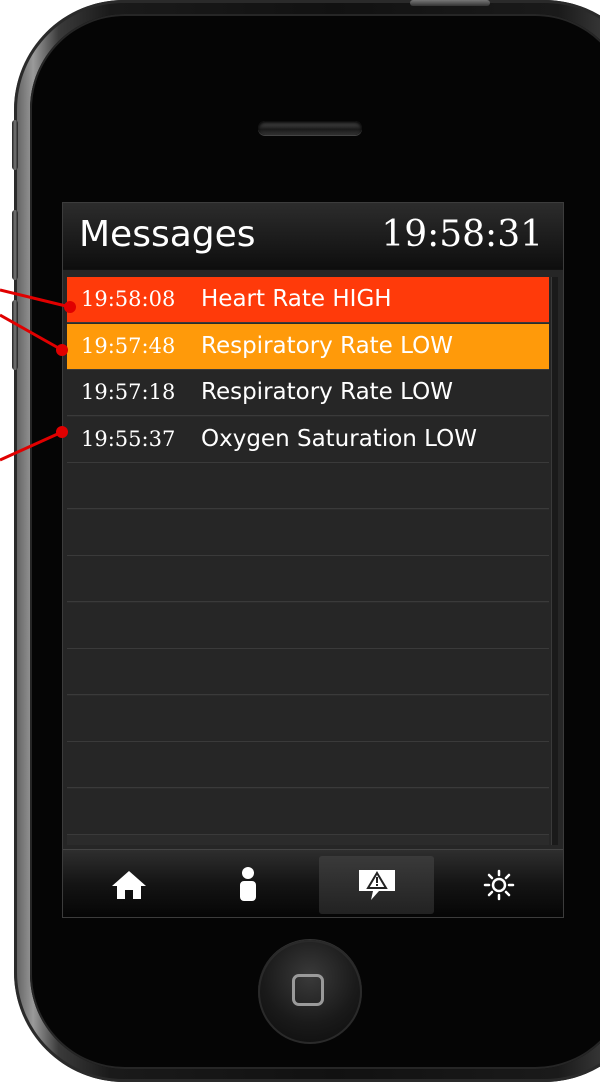 The width and height of the screenshot is (600, 1085). I want to click on tab-patient, so click(247, 885).